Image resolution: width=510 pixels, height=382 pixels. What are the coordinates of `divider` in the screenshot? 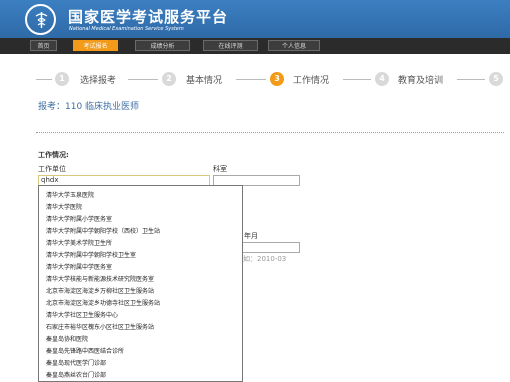 It's located at (270, 132).